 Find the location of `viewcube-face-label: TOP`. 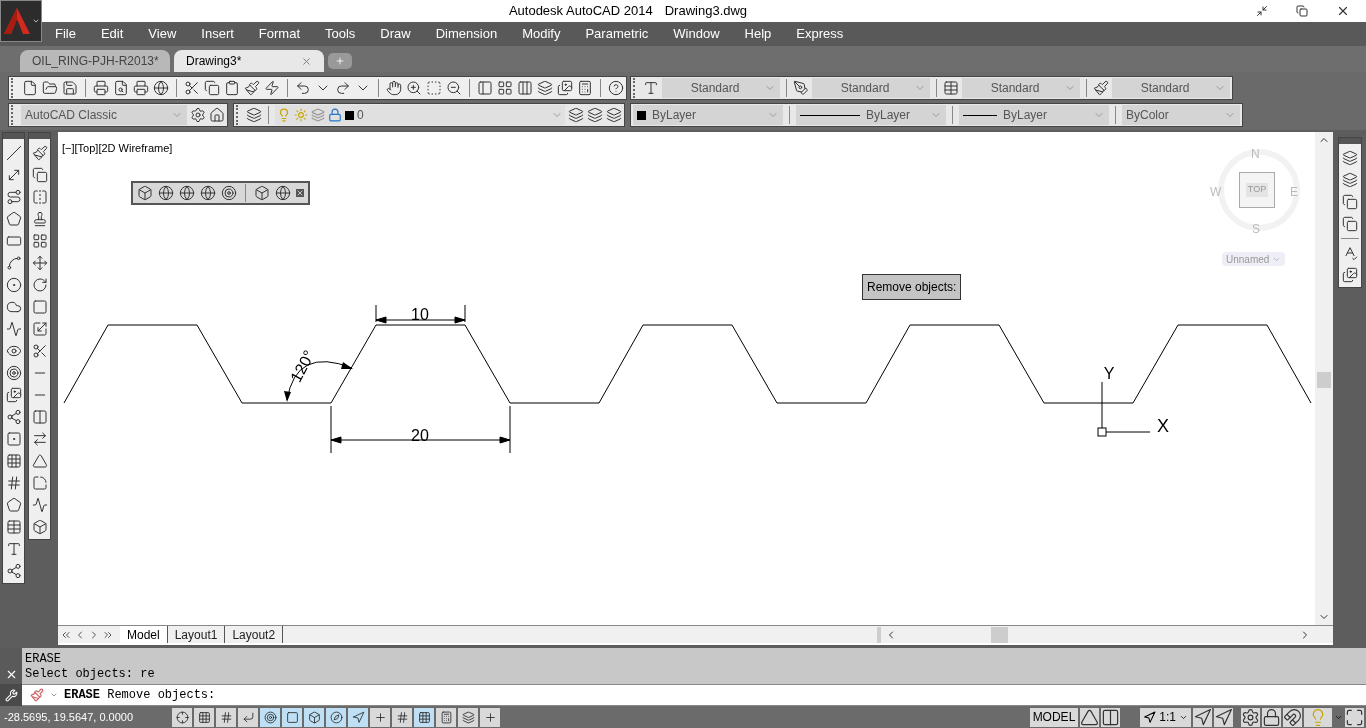

viewcube-face-label: TOP is located at coordinates (1257, 190).